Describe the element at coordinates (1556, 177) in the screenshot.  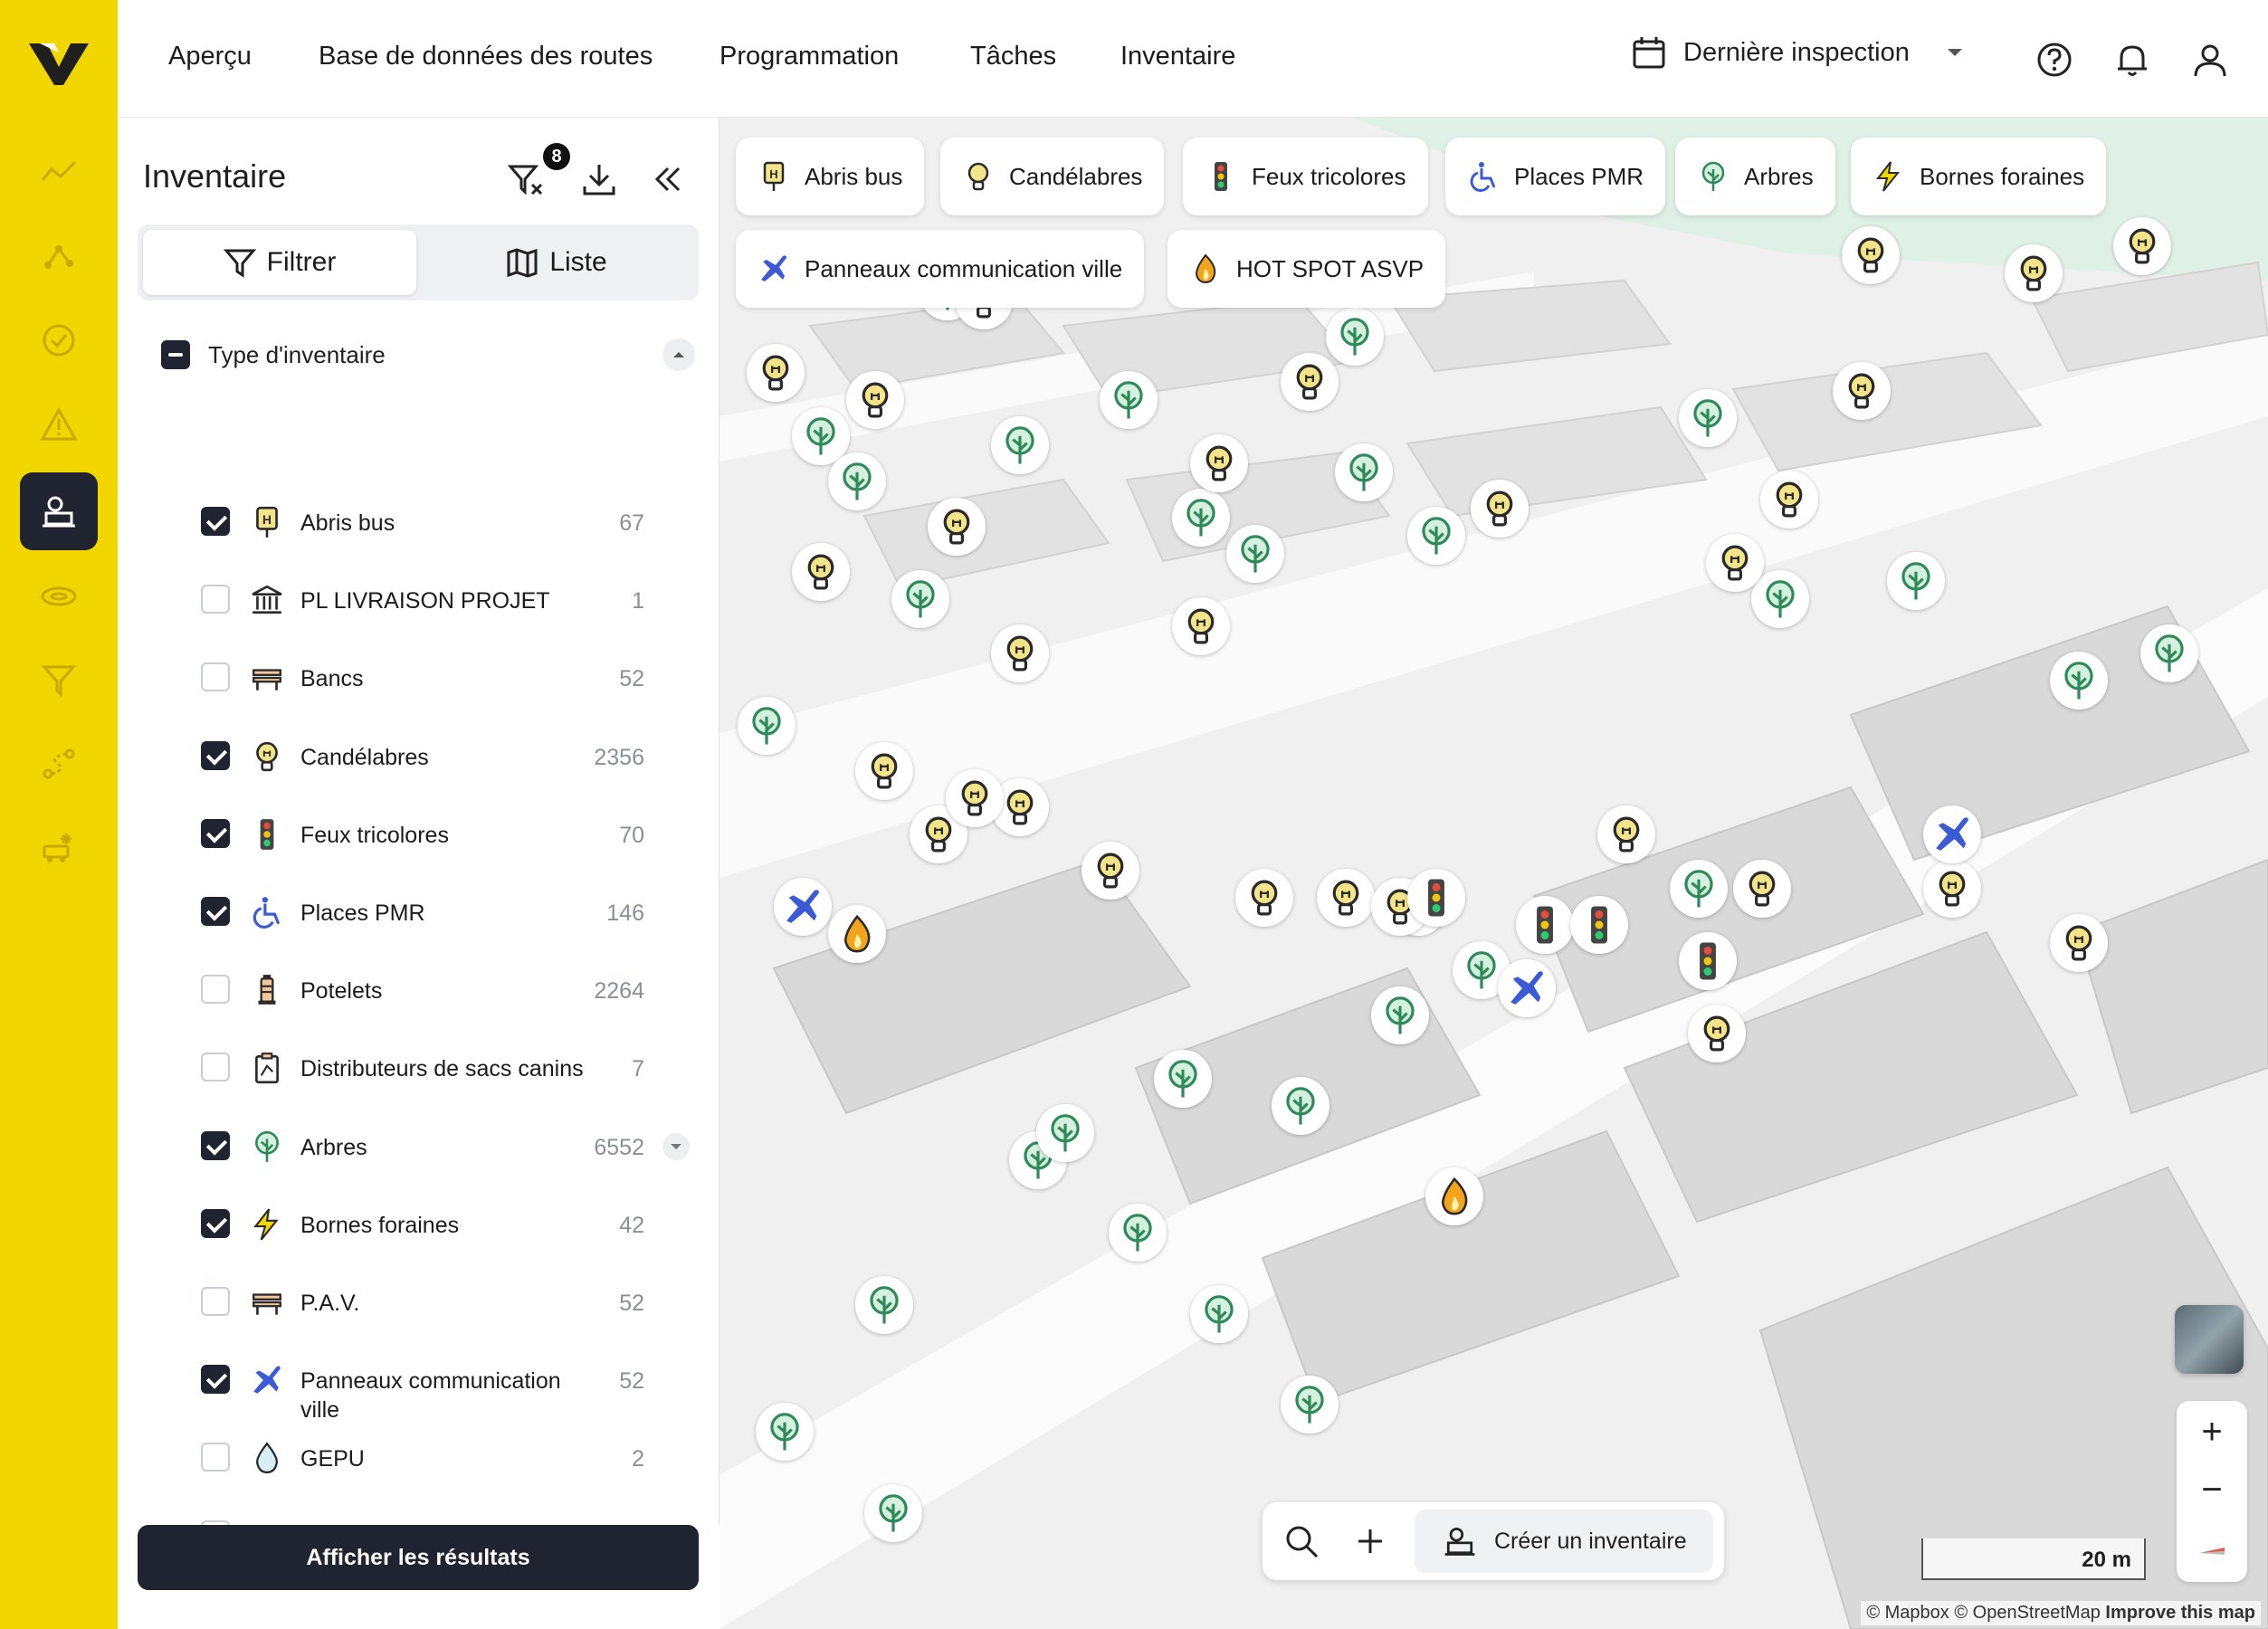
I see `chip-places-pmr: Places PMR` at that location.